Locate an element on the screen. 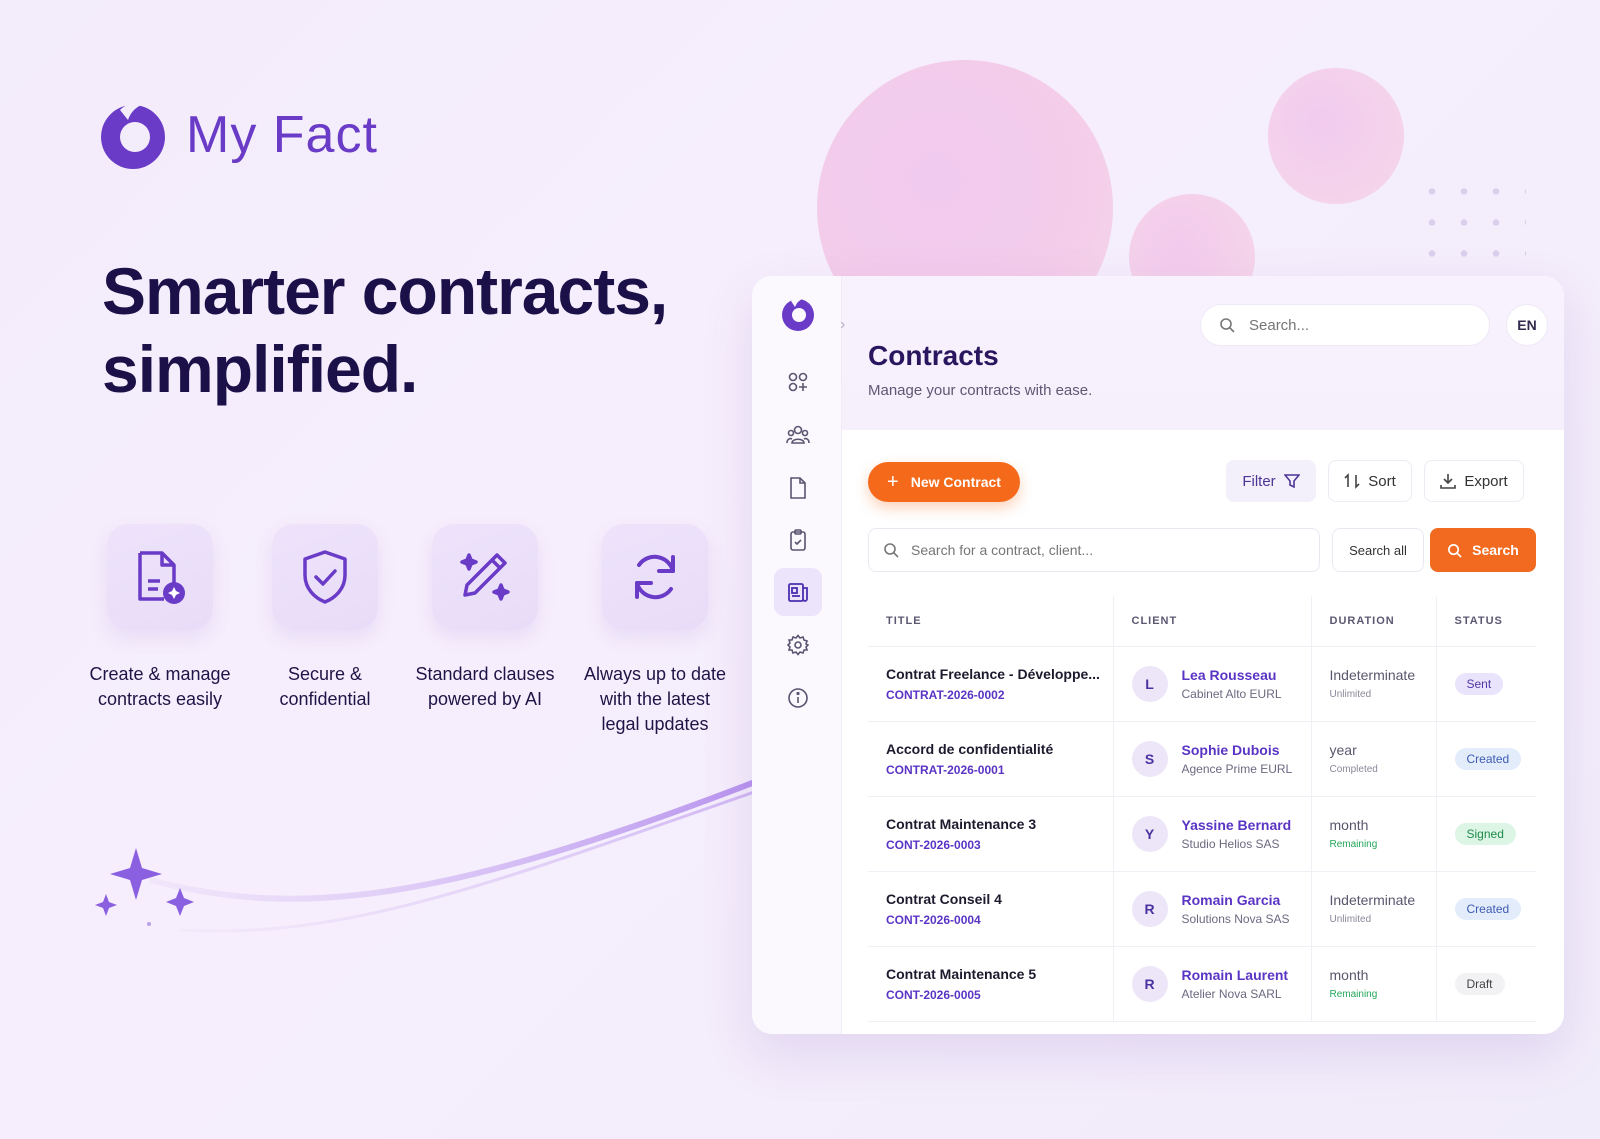  client-company: Solutions Nova SAS is located at coordinates (1235, 918).